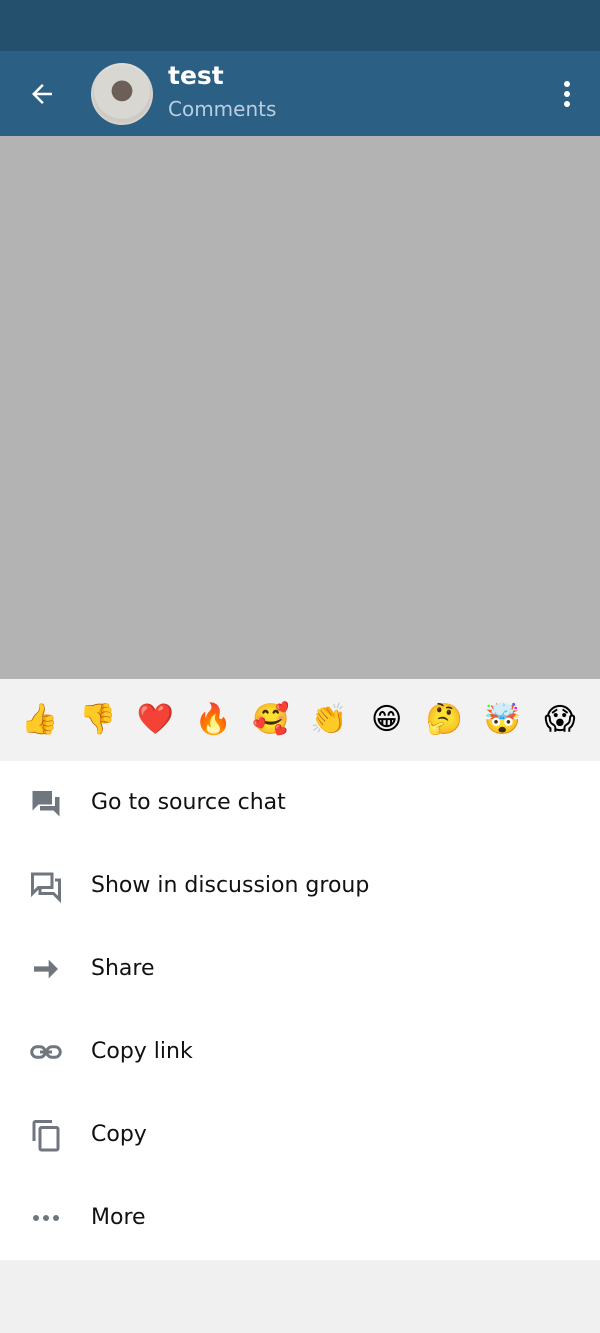 The image size is (600, 1333). What do you see at coordinates (300, 968) in the screenshot?
I see `menu-item-share: Share` at bounding box center [300, 968].